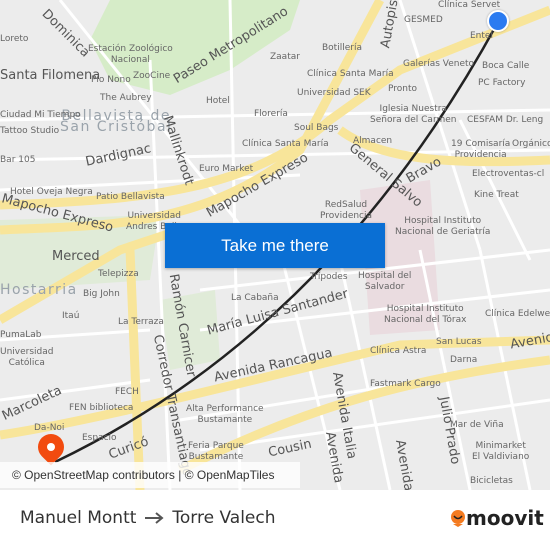 The height and width of the screenshot is (550, 550). Describe the element at coordinates (111, 80) in the screenshot. I see `map-label: Pío Nono` at that location.